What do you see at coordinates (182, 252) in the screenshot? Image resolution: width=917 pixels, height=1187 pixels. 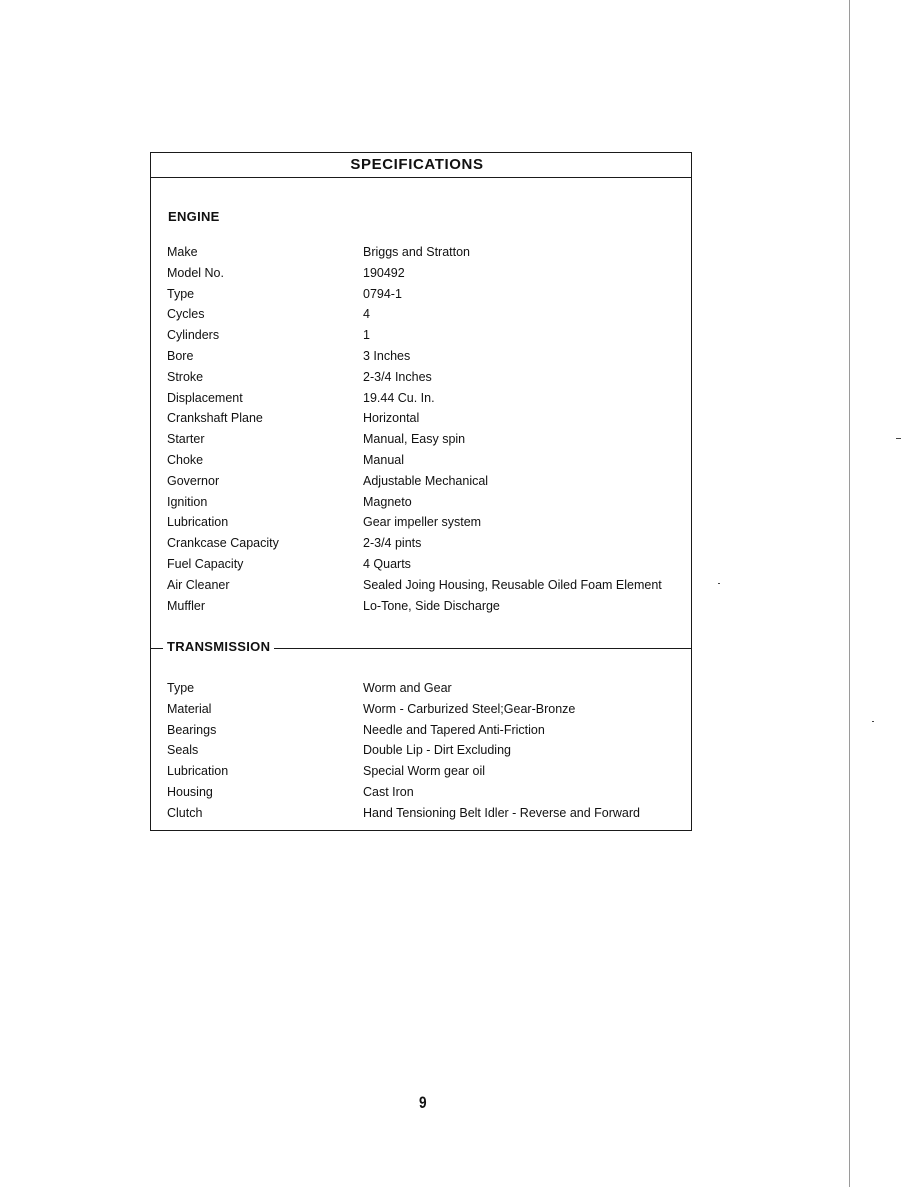 I see `spec-label: Make` at bounding box center [182, 252].